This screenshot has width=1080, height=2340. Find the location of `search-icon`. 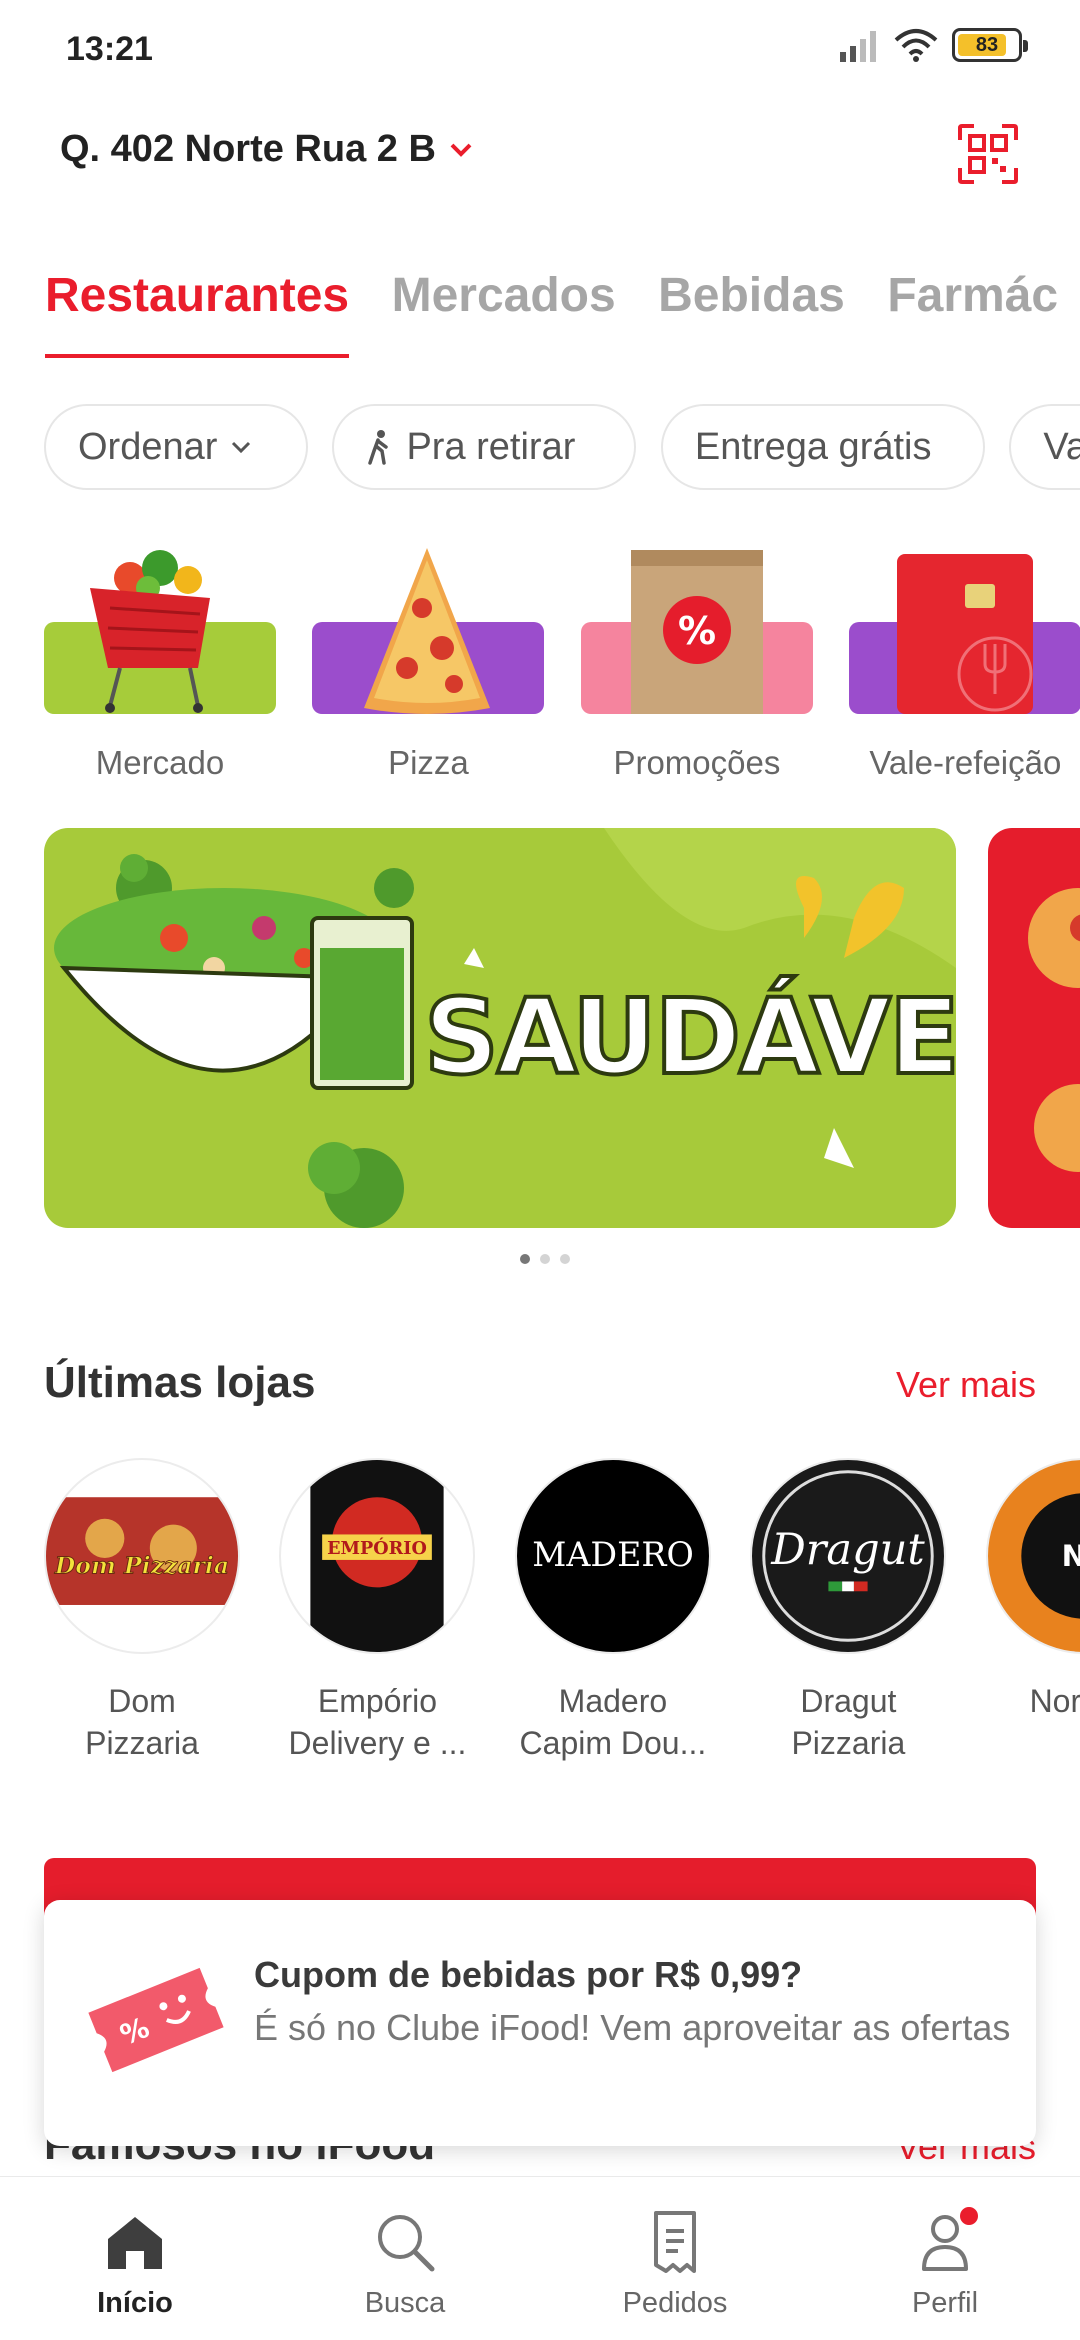

search-icon is located at coordinates (406, 2243).